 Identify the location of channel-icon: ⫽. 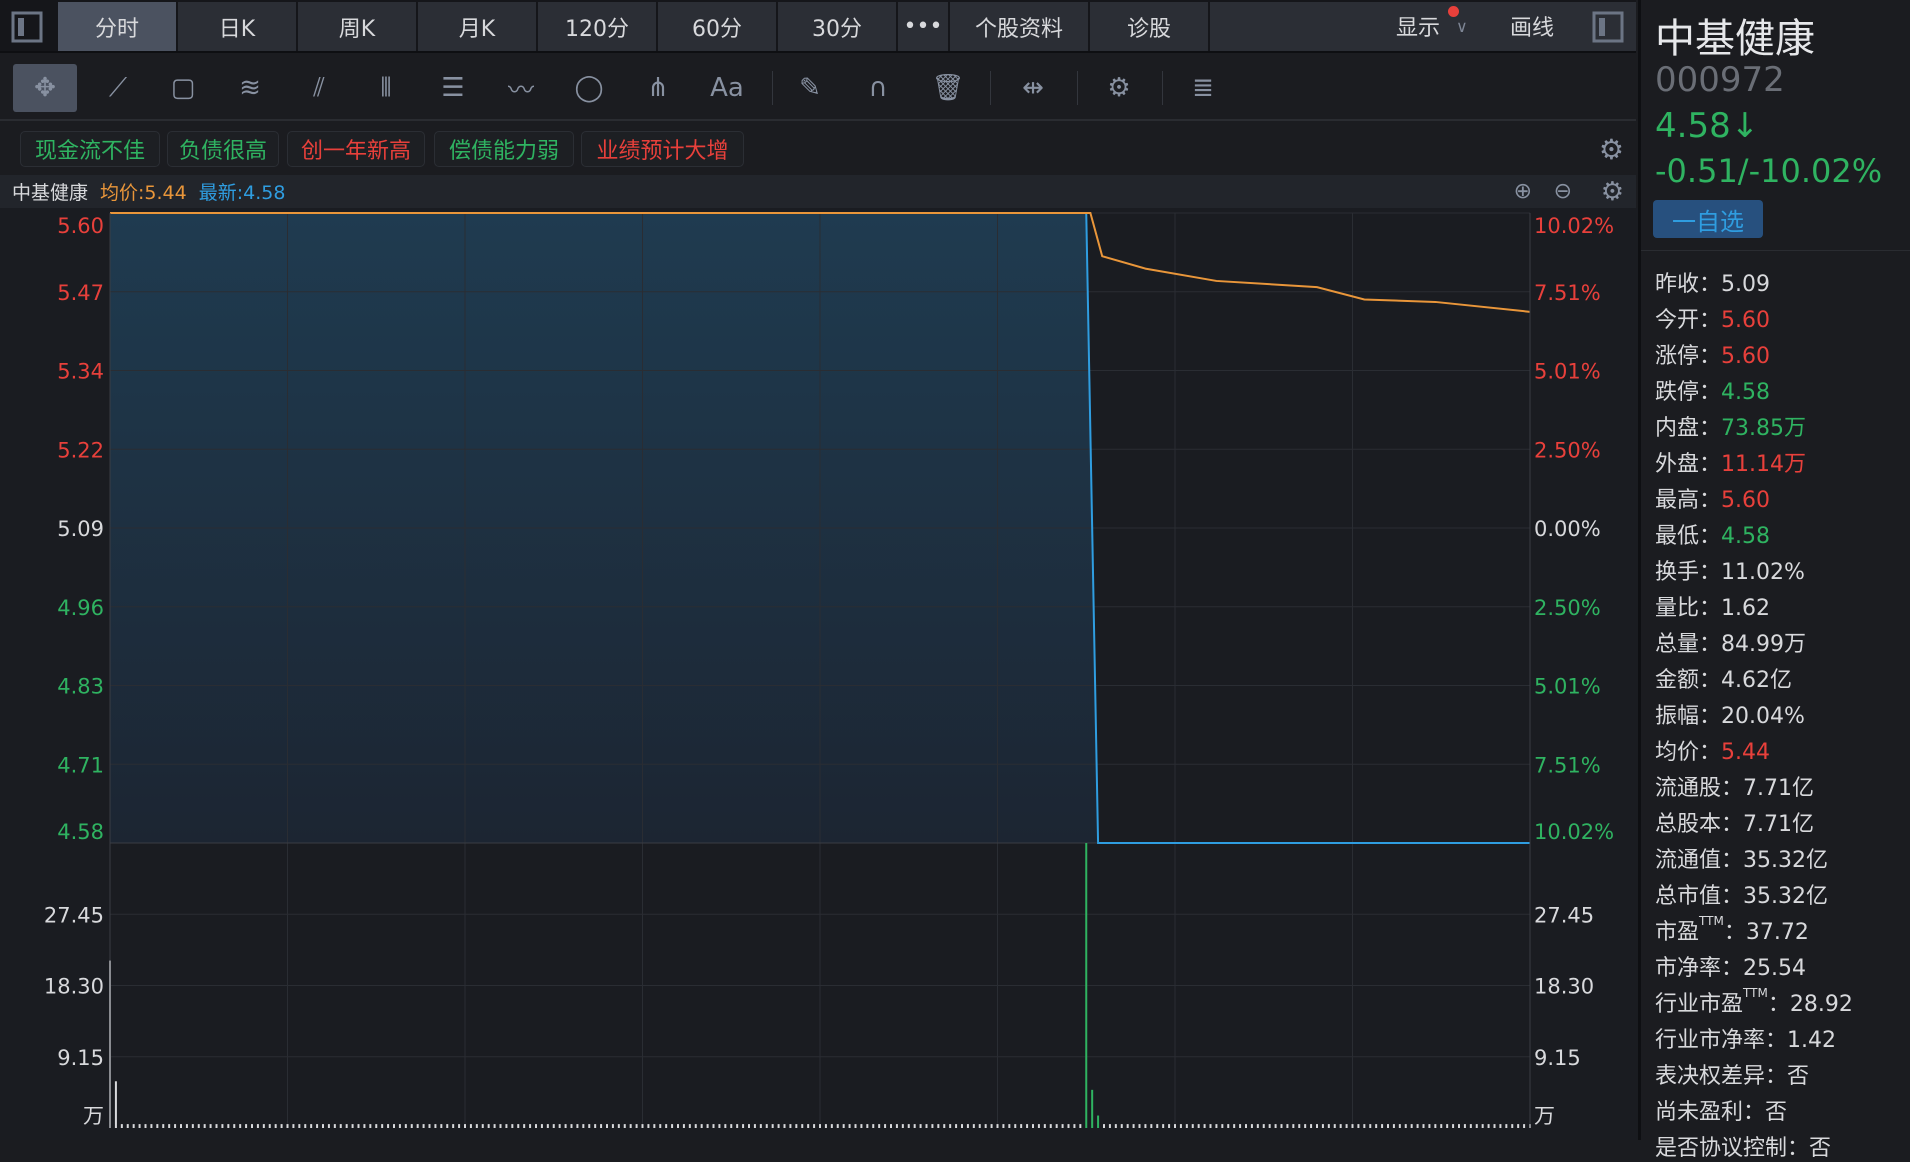
(319, 88).